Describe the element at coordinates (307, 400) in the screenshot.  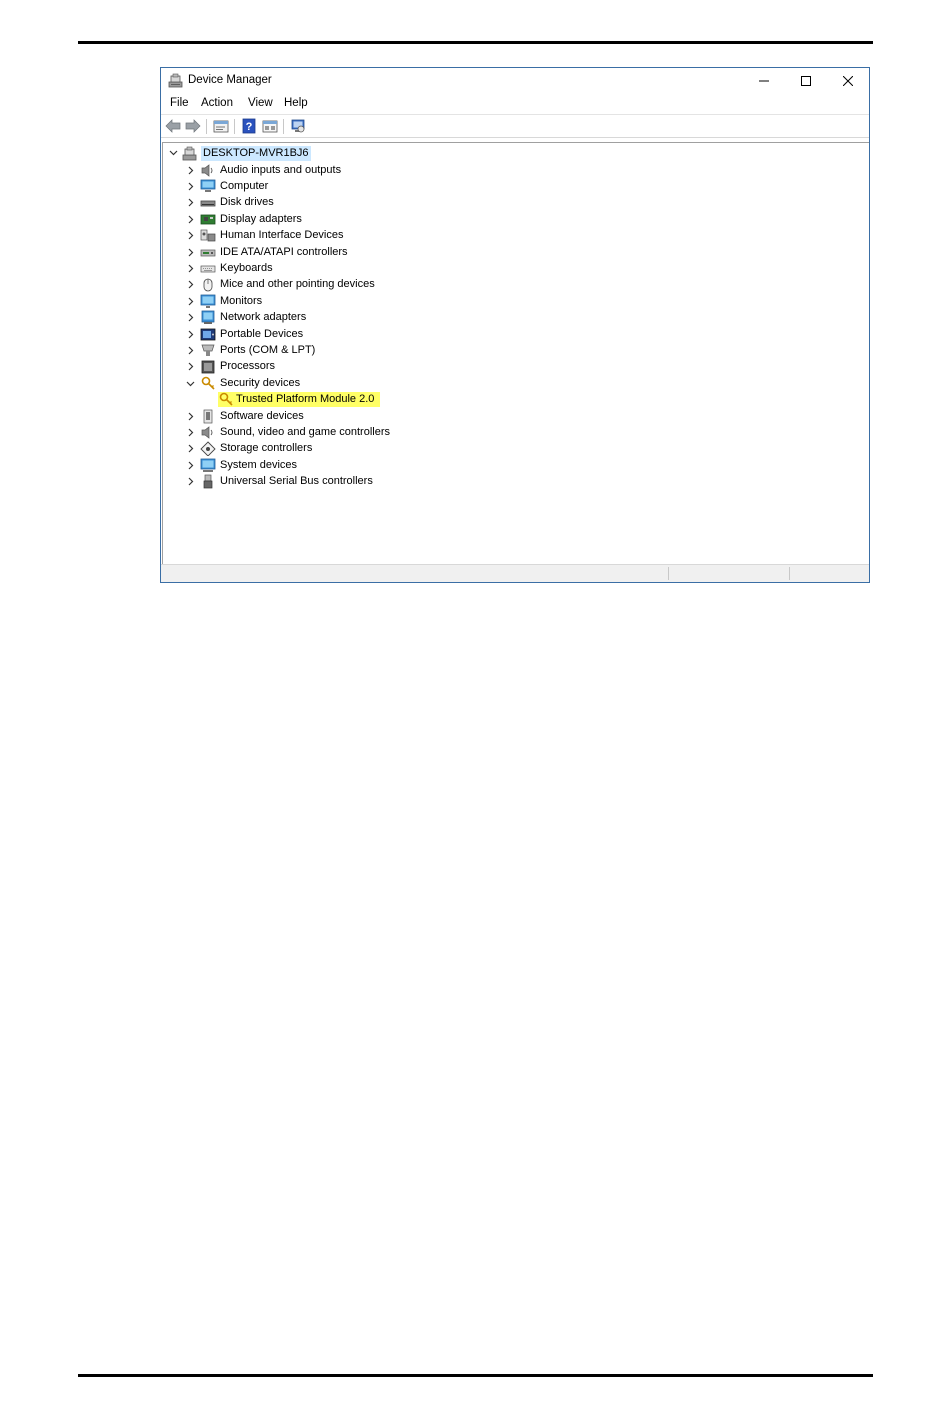
I see `tpm-device-label: Trusted Platform Module 2.0` at that location.